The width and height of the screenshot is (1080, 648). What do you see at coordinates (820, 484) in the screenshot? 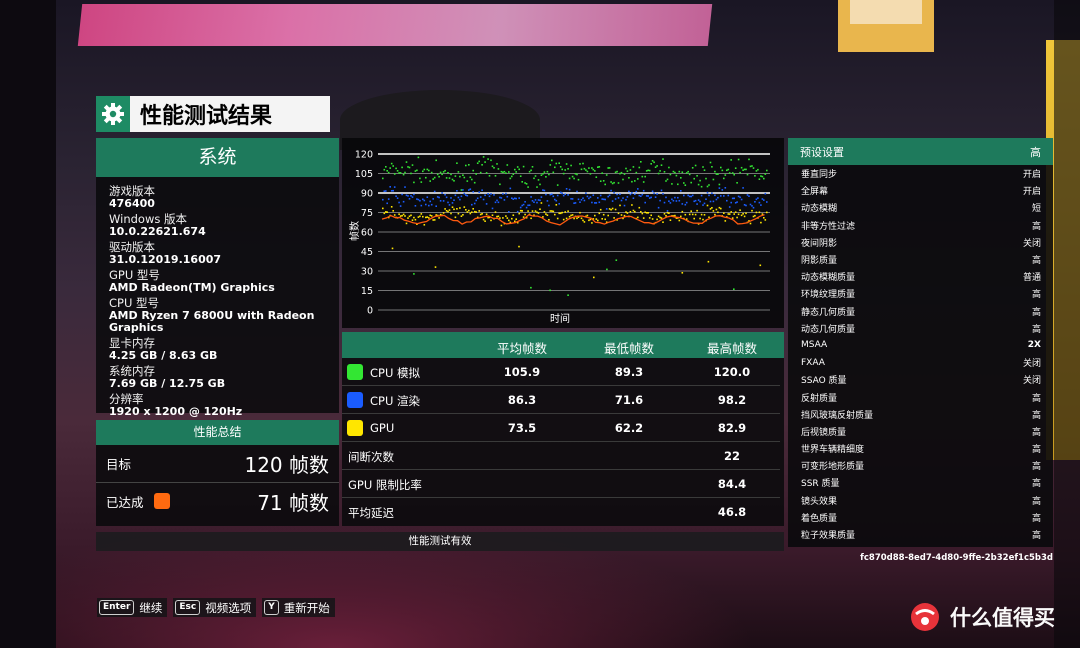
I see `setting-label: SSR 质量` at bounding box center [820, 484].